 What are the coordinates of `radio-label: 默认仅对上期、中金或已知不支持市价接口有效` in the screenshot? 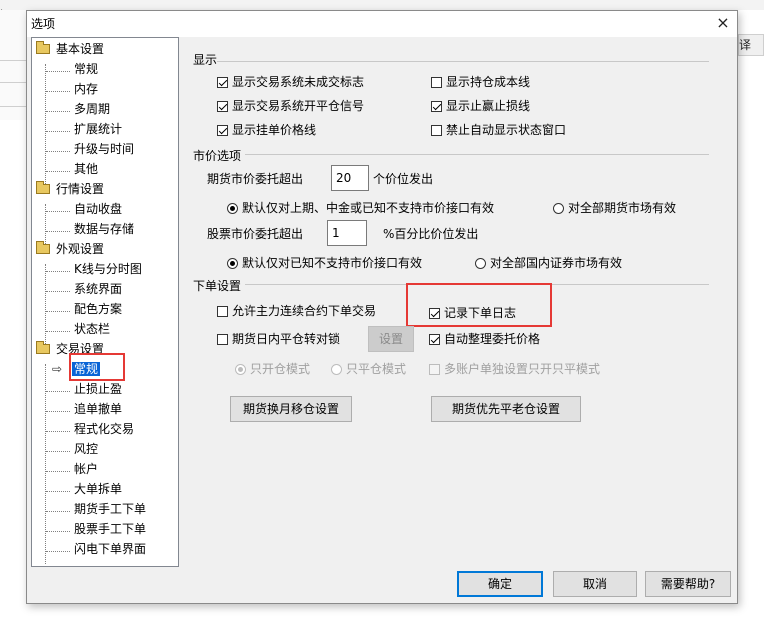 It's located at (368, 208).